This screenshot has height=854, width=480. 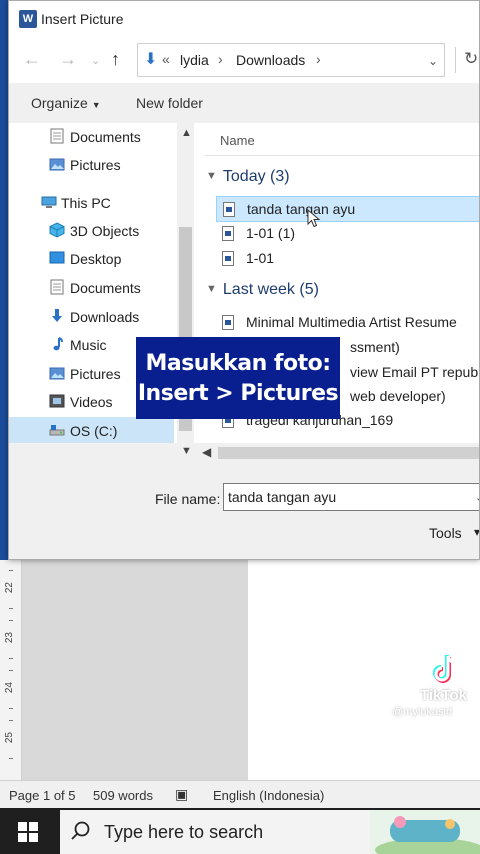 I want to click on search-placeholder: Type here to search, so click(x=183, y=832).